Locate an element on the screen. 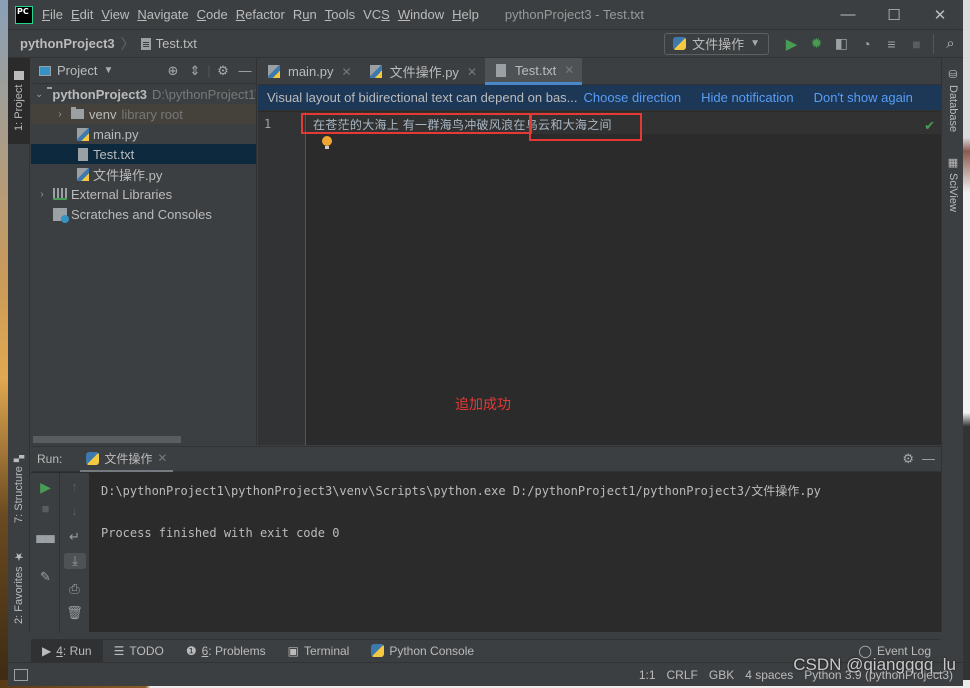 This screenshot has width=970, height=688. right-tool-stripe: ⛁ Database ▦ SciView is located at coordinates (952, 345).